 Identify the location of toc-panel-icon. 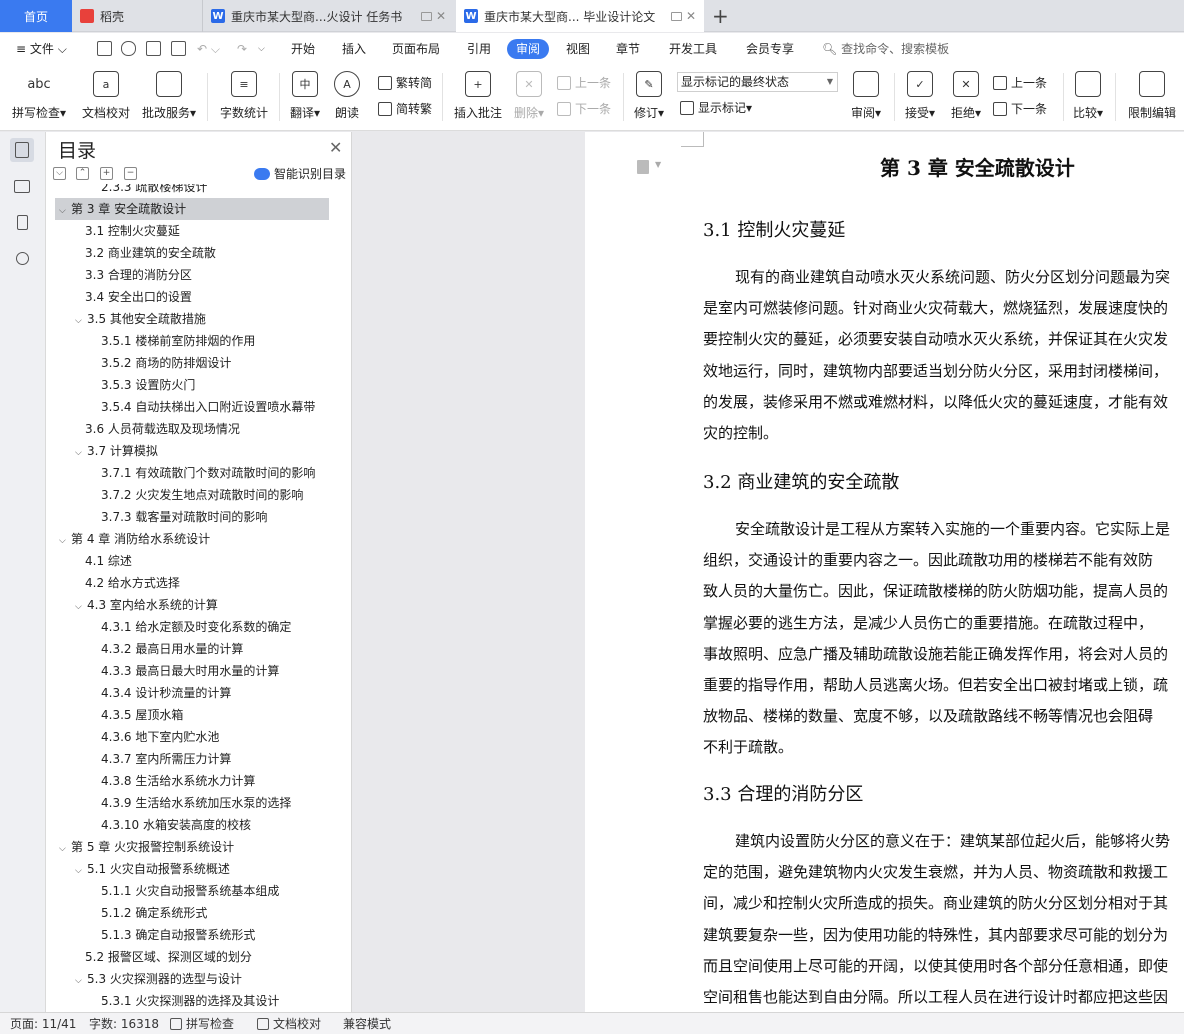
(22, 150).